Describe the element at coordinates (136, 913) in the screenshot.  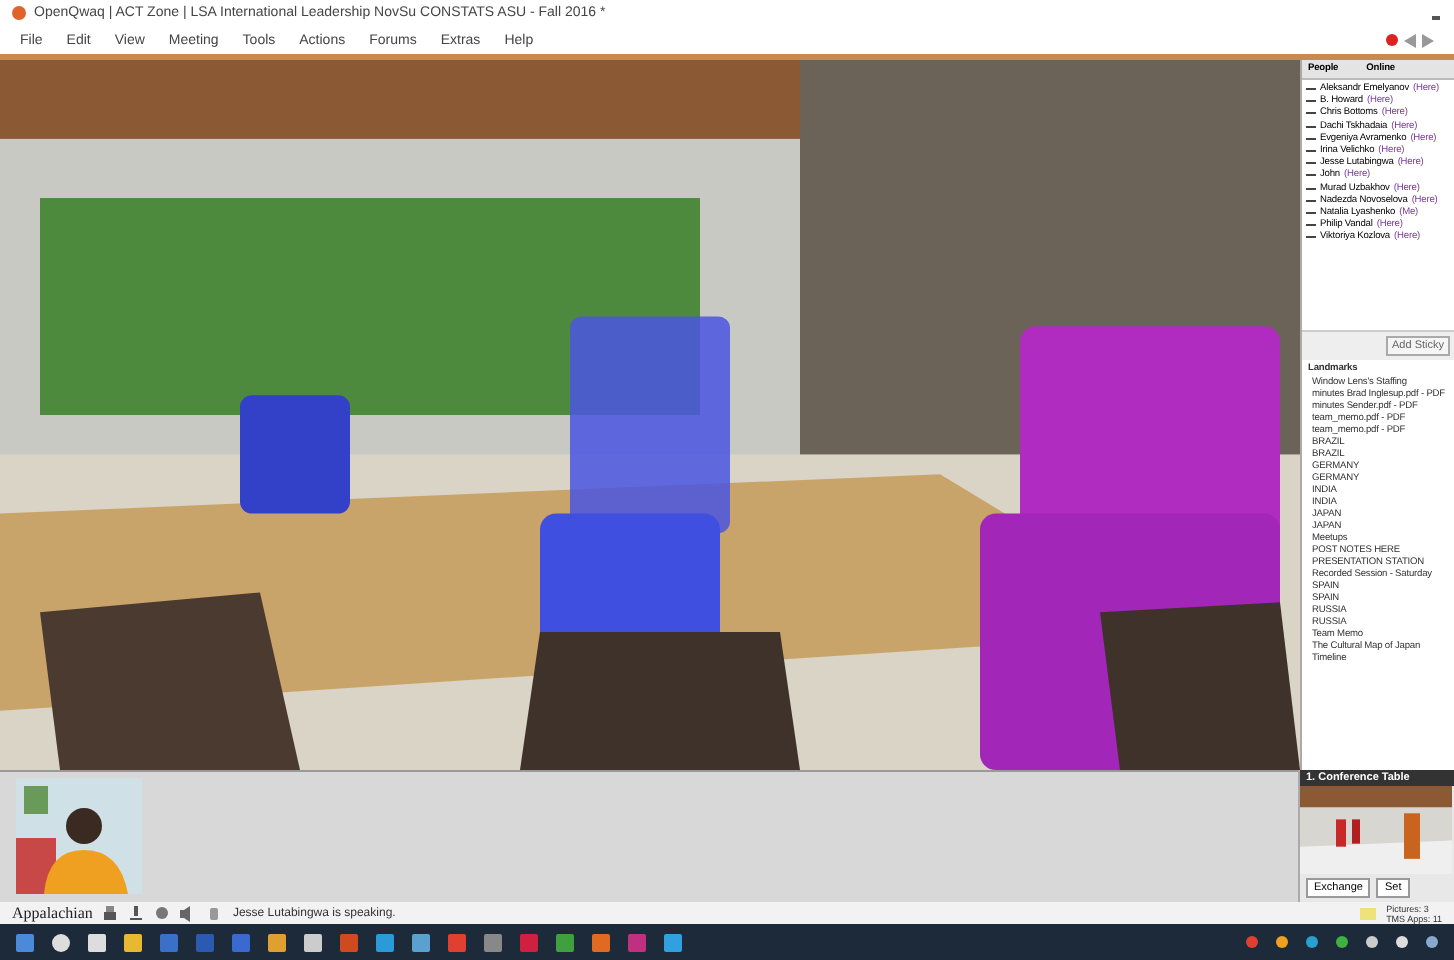
I see `microphone-icon` at that location.